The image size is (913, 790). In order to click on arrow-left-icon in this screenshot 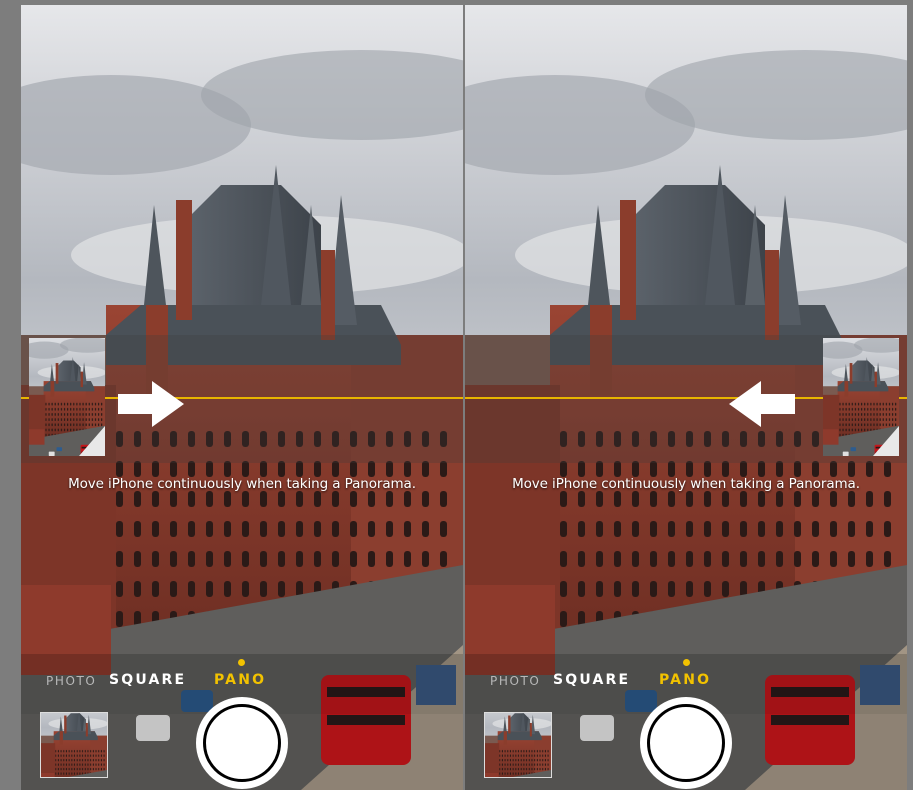, I will do `click(762, 404)`.